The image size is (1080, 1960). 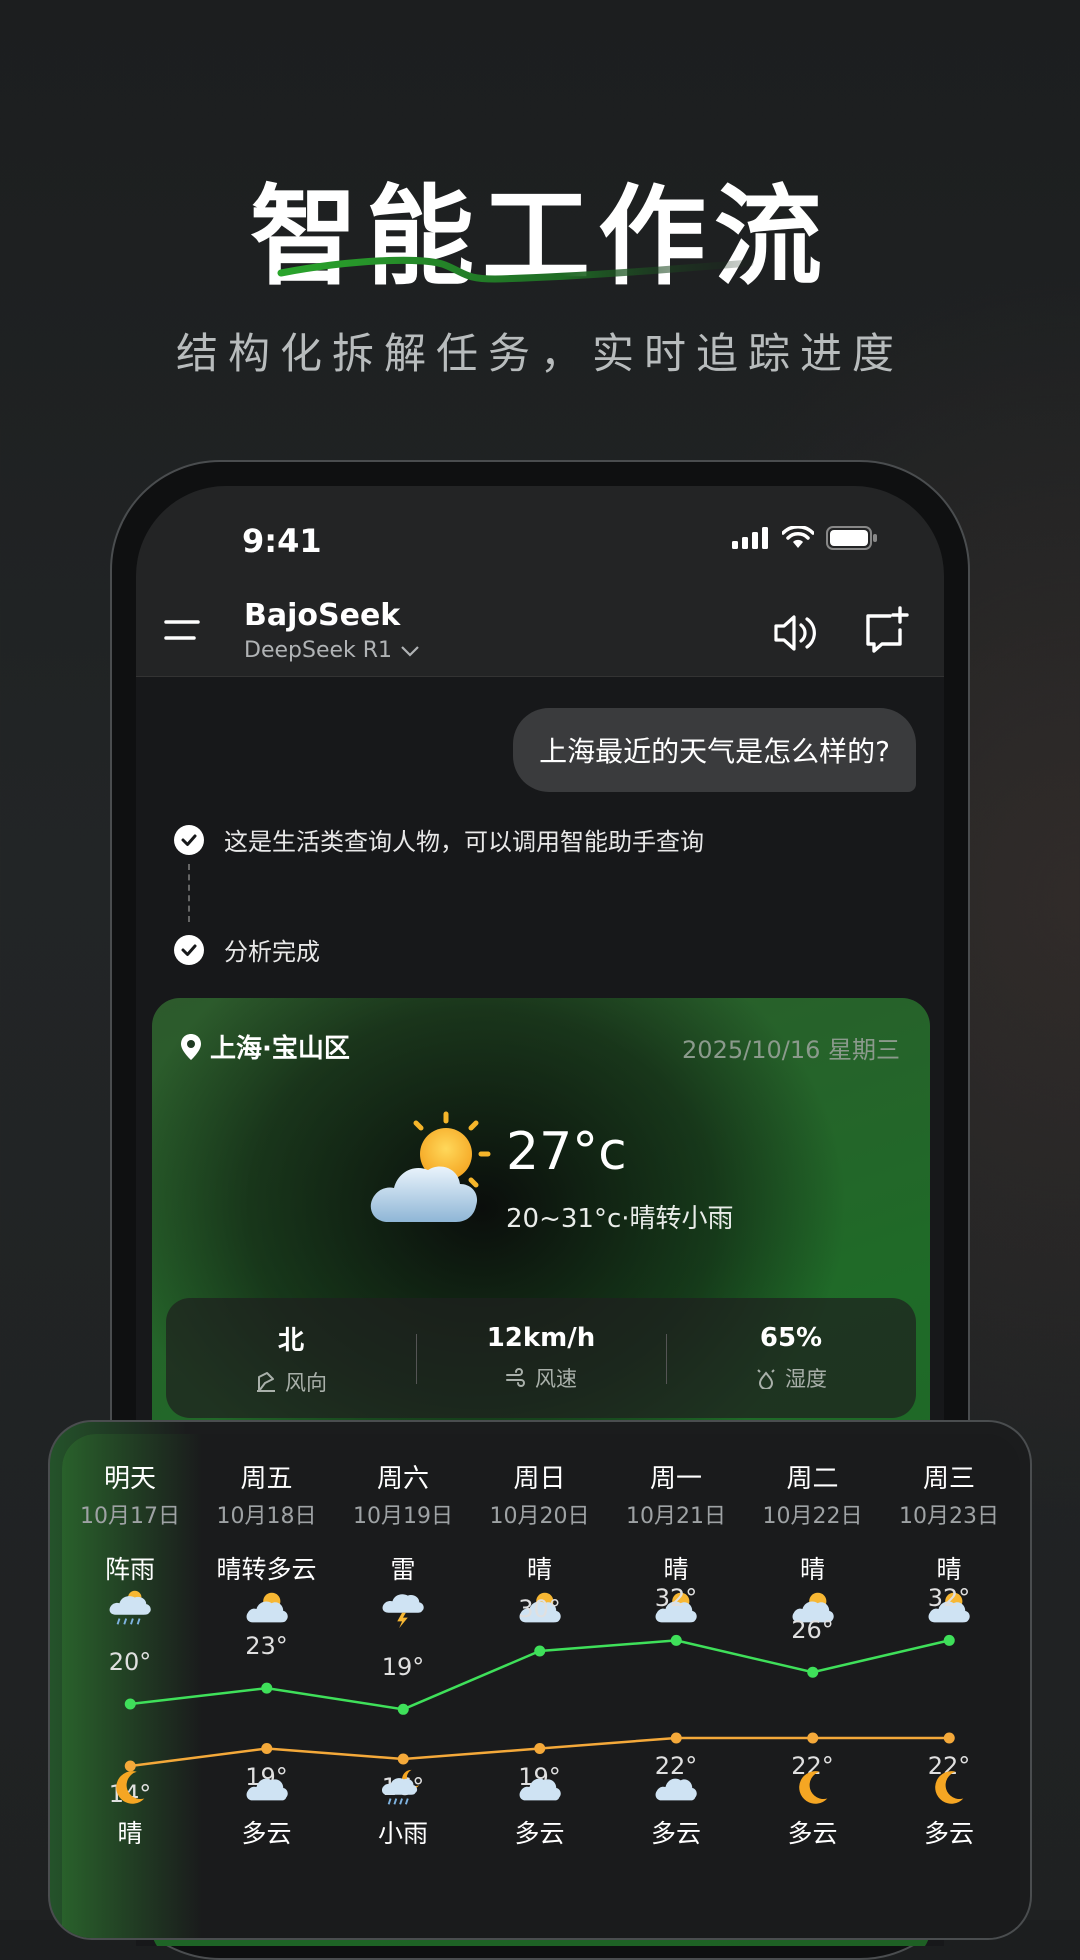 I want to click on night-rain-icon, so click(x=400, y=1787).